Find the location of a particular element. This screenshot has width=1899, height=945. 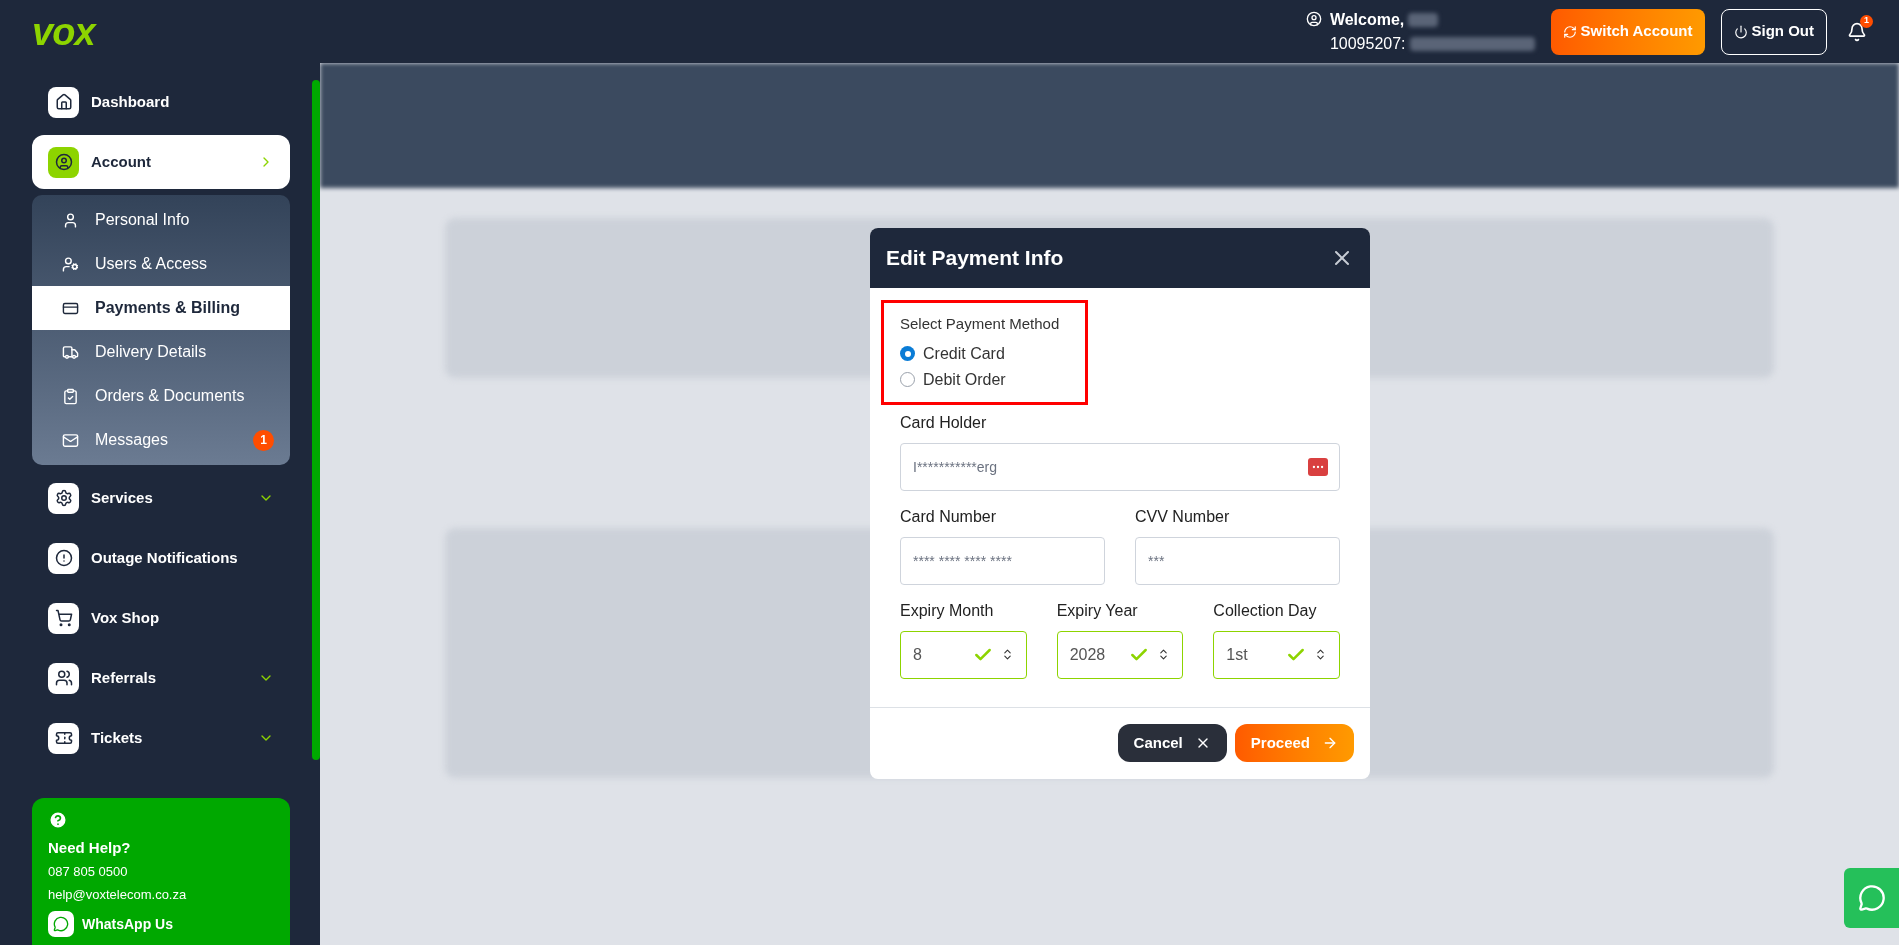

welcome-text: Welcome, is located at coordinates (1367, 19).